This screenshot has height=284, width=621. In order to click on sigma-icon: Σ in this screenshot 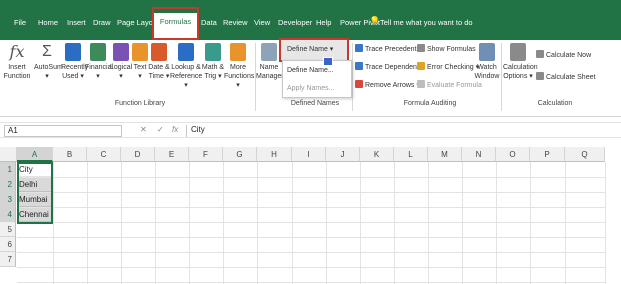, I will do `click(47, 51)`.